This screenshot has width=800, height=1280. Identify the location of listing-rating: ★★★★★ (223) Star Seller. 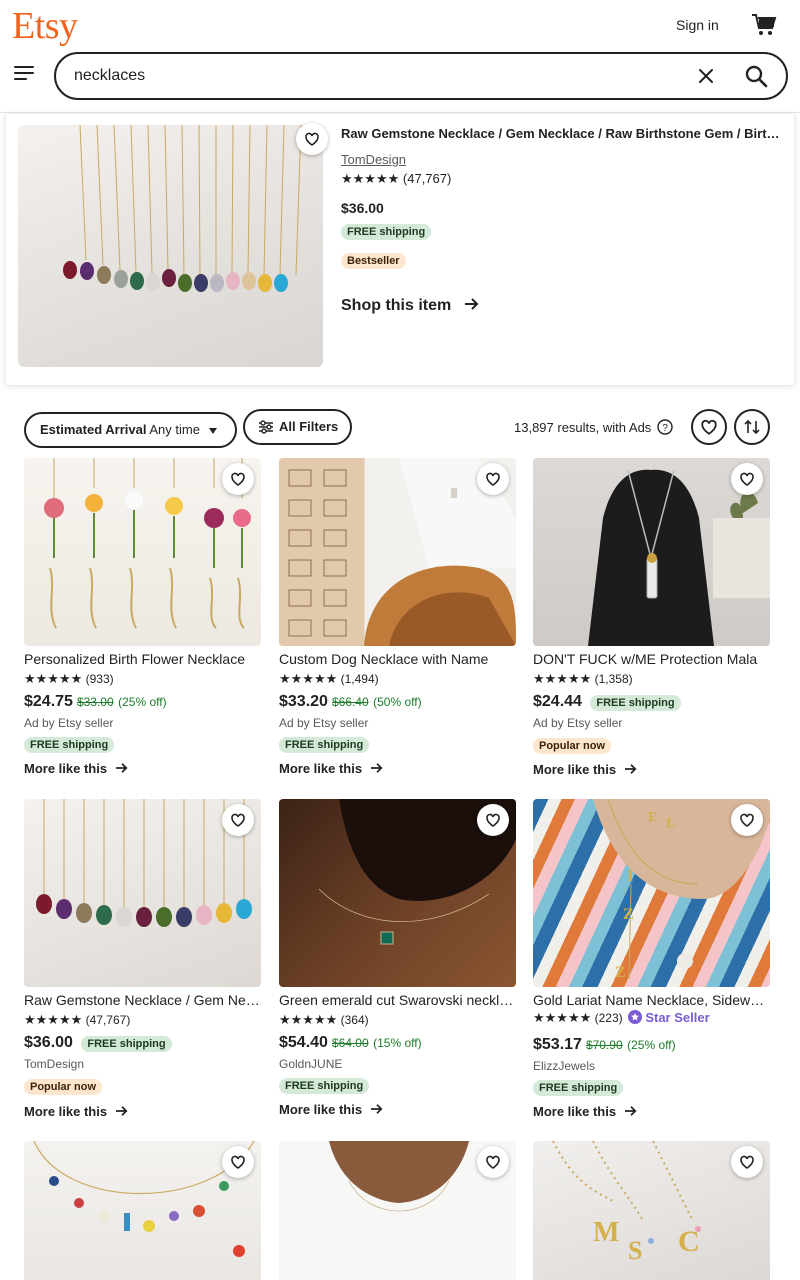
(621, 1018).